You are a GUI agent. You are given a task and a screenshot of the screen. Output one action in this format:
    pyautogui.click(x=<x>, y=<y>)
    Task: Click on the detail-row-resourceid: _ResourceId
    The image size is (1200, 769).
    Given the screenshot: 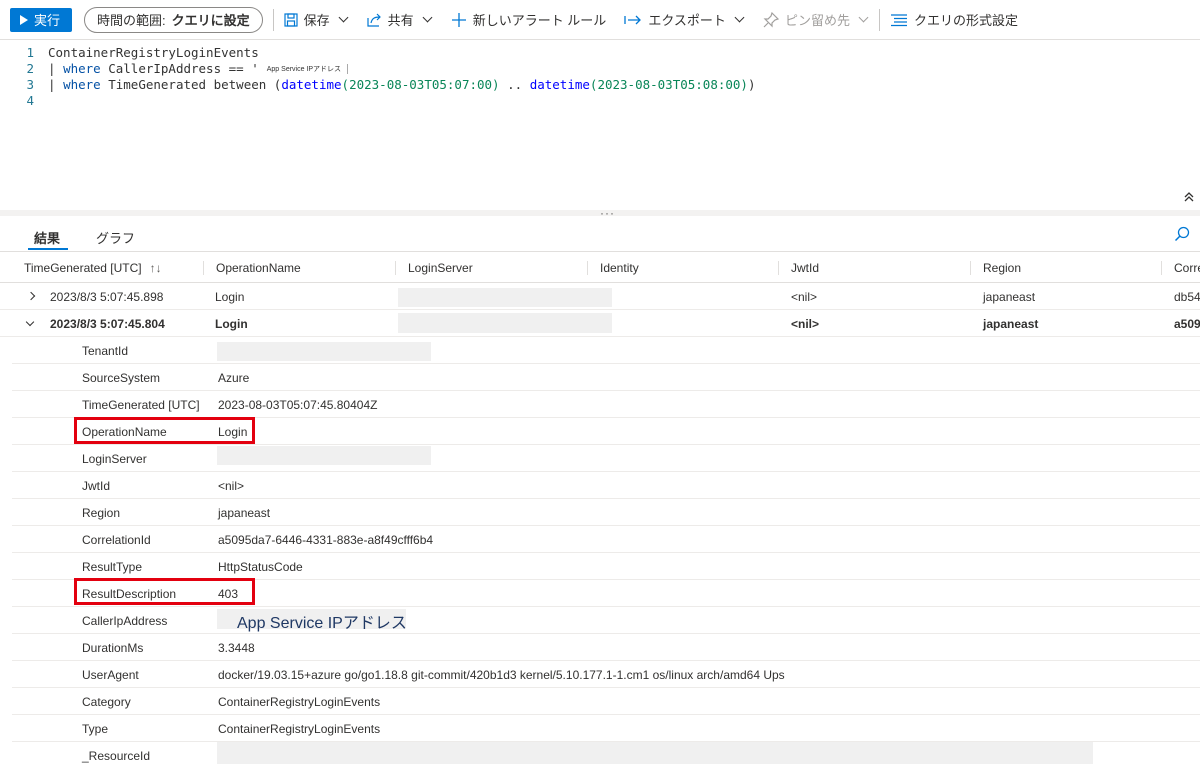 What is the action you would take?
    pyautogui.click(x=606, y=755)
    